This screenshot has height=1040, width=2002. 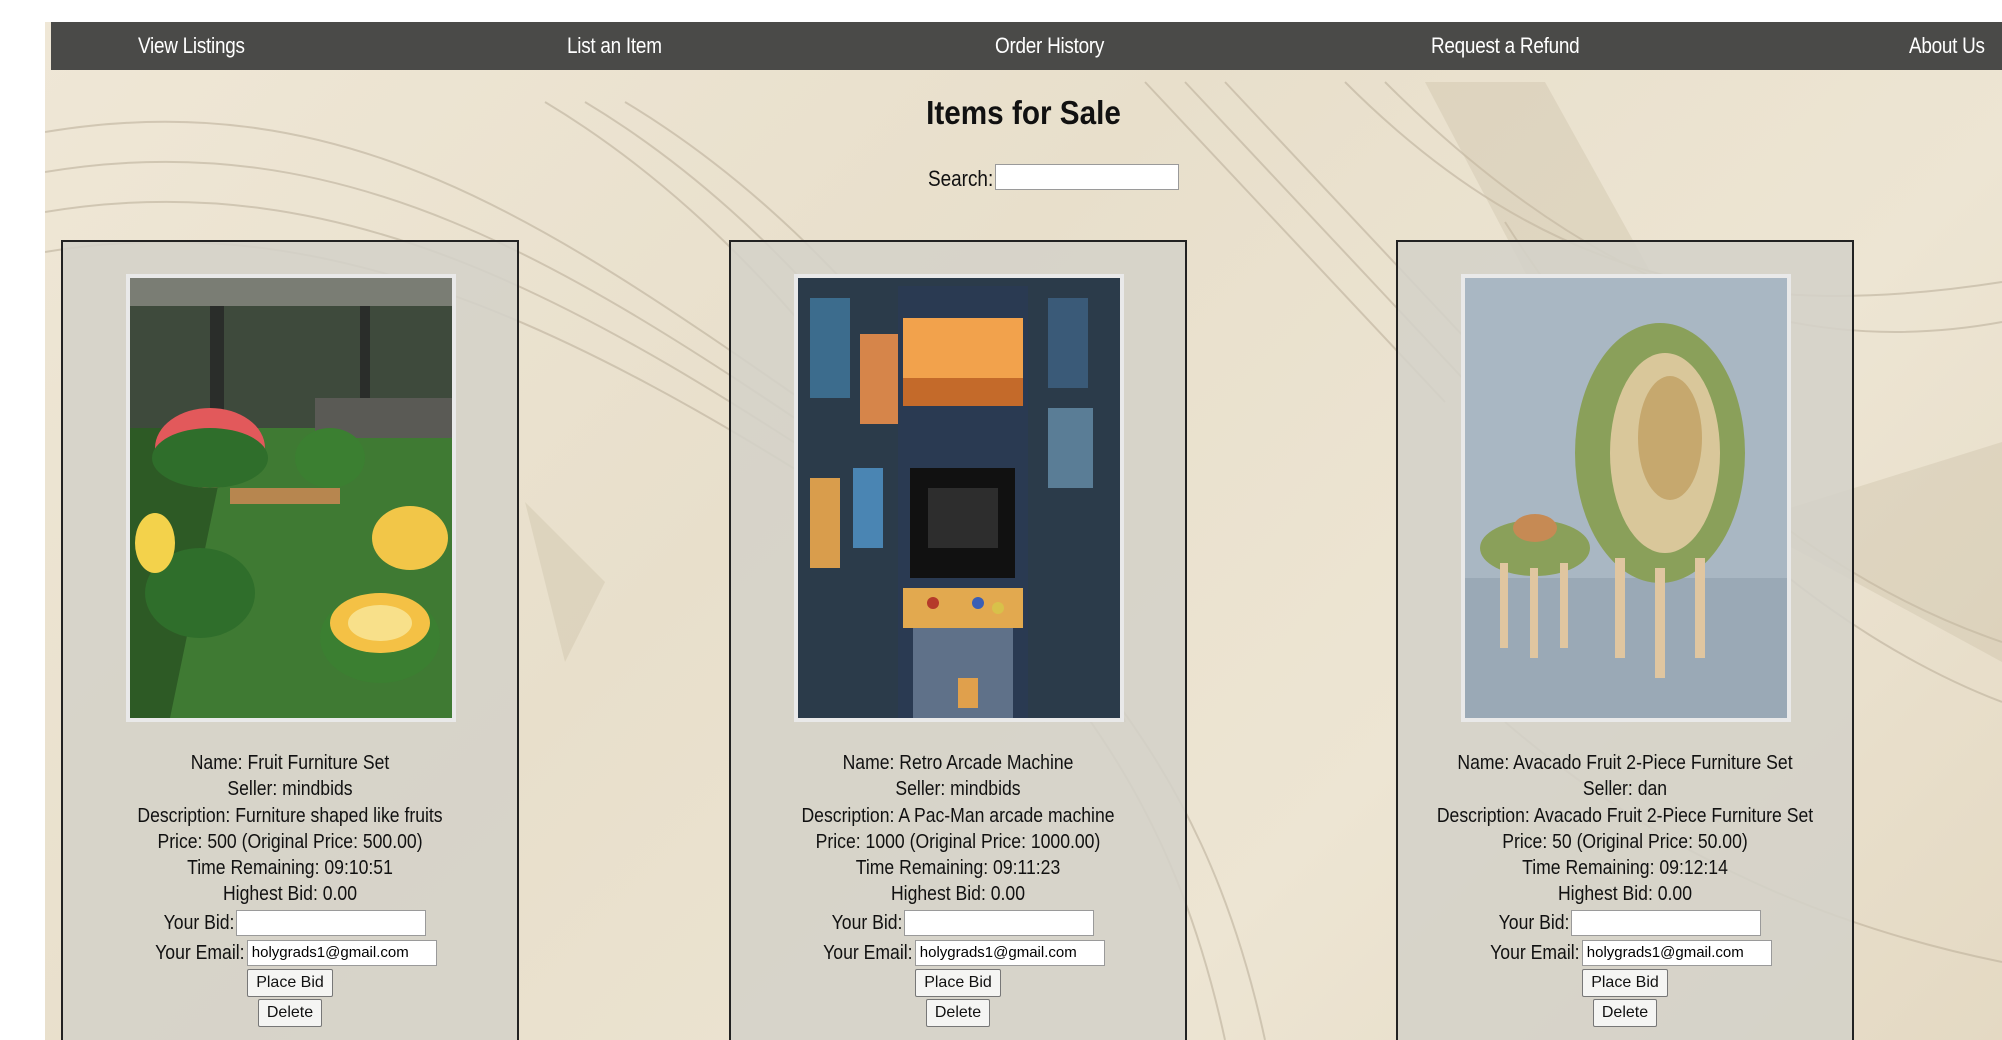 I want to click on item-time-remaining: Time Remaining: 09:11:23, so click(x=958, y=868).